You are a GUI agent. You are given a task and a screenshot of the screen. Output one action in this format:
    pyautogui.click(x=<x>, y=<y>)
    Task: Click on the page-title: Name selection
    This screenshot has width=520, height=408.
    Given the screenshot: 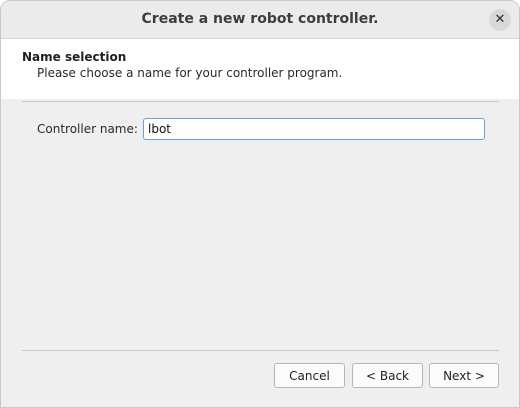 What is the action you would take?
    pyautogui.click(x=74, y=57)
    